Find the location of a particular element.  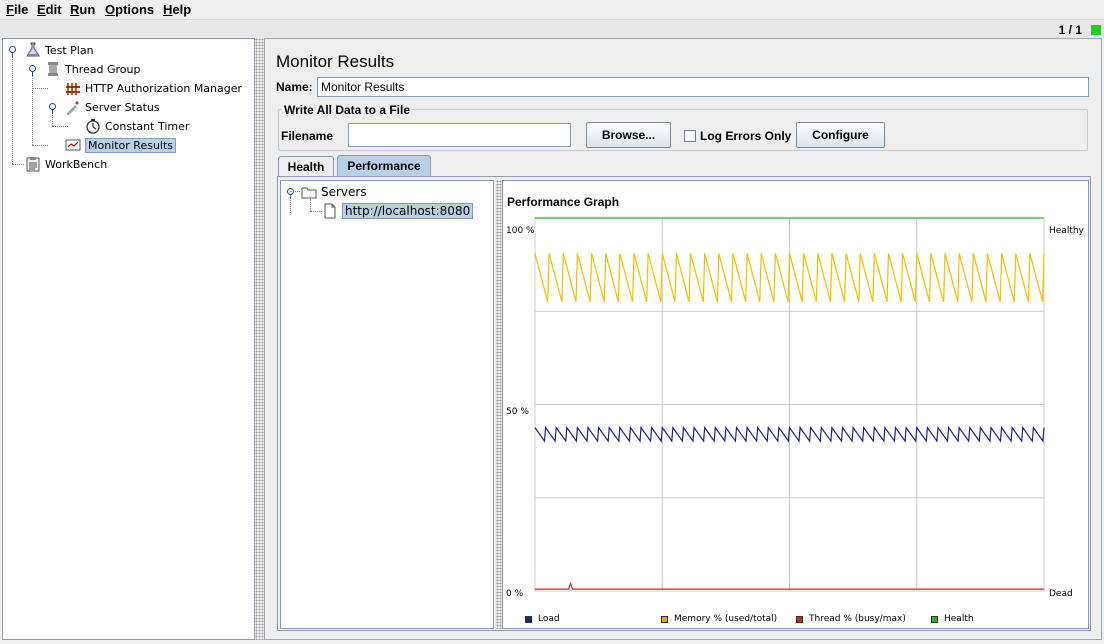

legend-swatch-load is located at coordinates (528, 619).